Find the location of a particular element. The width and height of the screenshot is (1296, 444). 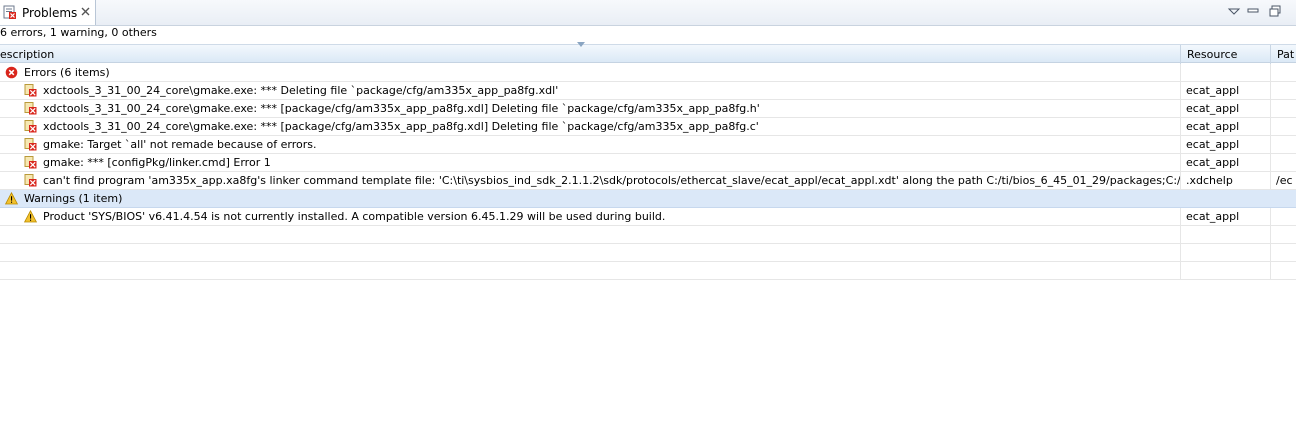

tab-problems: Problems is located at coordinates (48, 12).